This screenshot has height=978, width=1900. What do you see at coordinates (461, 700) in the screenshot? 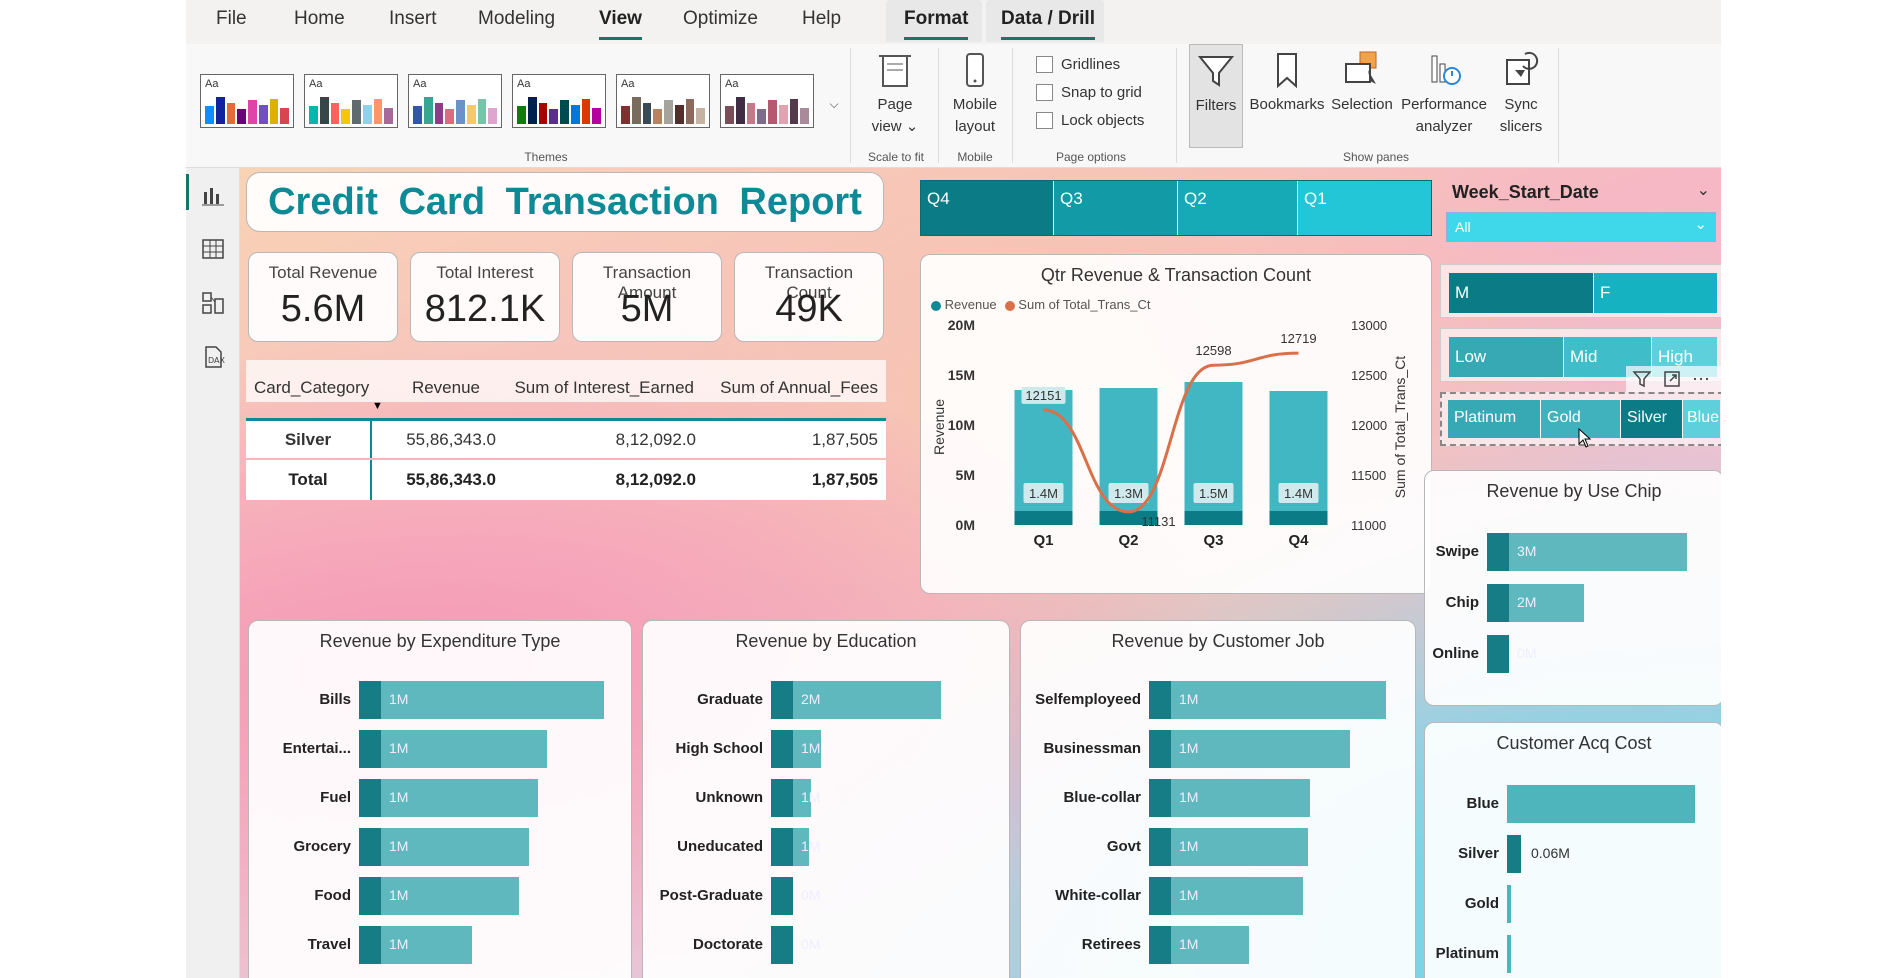
I see `bar-row: Bills 1M` at bounding box center [461, 700].